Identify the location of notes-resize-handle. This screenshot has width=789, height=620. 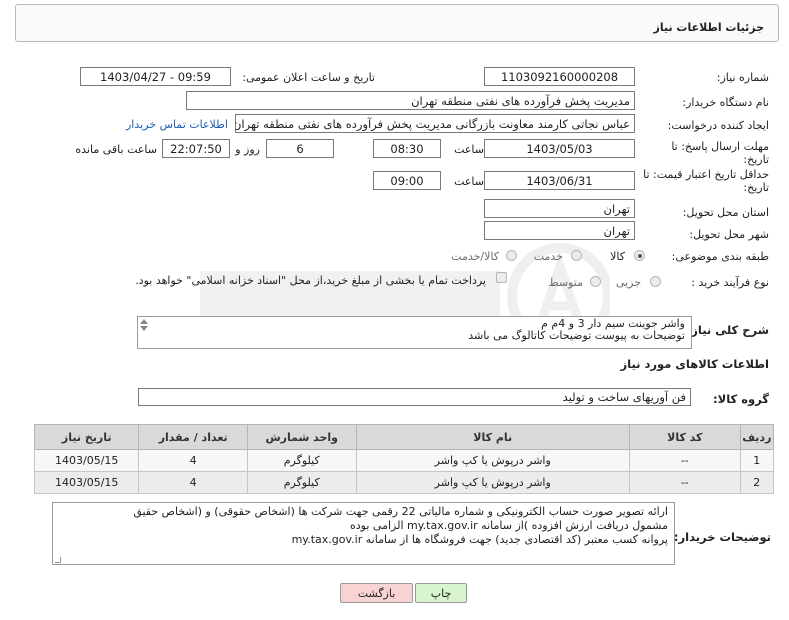
(58, 560).